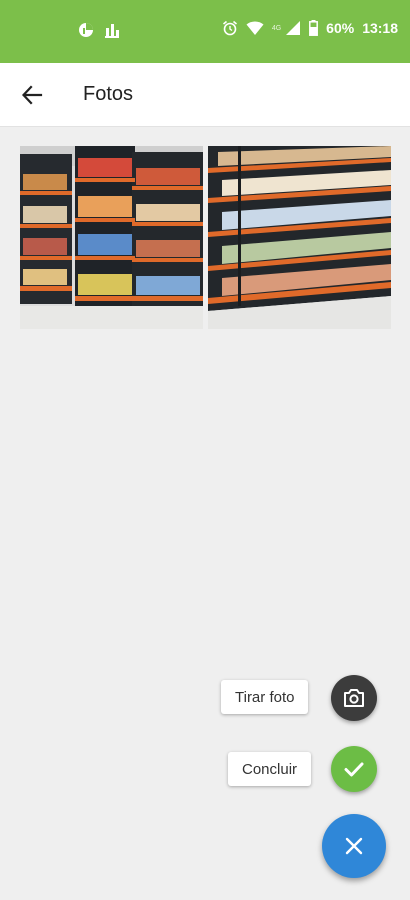 This screenshot has height=900, width=410. I want to click on battery-percent: 60%, so click(340, 28).